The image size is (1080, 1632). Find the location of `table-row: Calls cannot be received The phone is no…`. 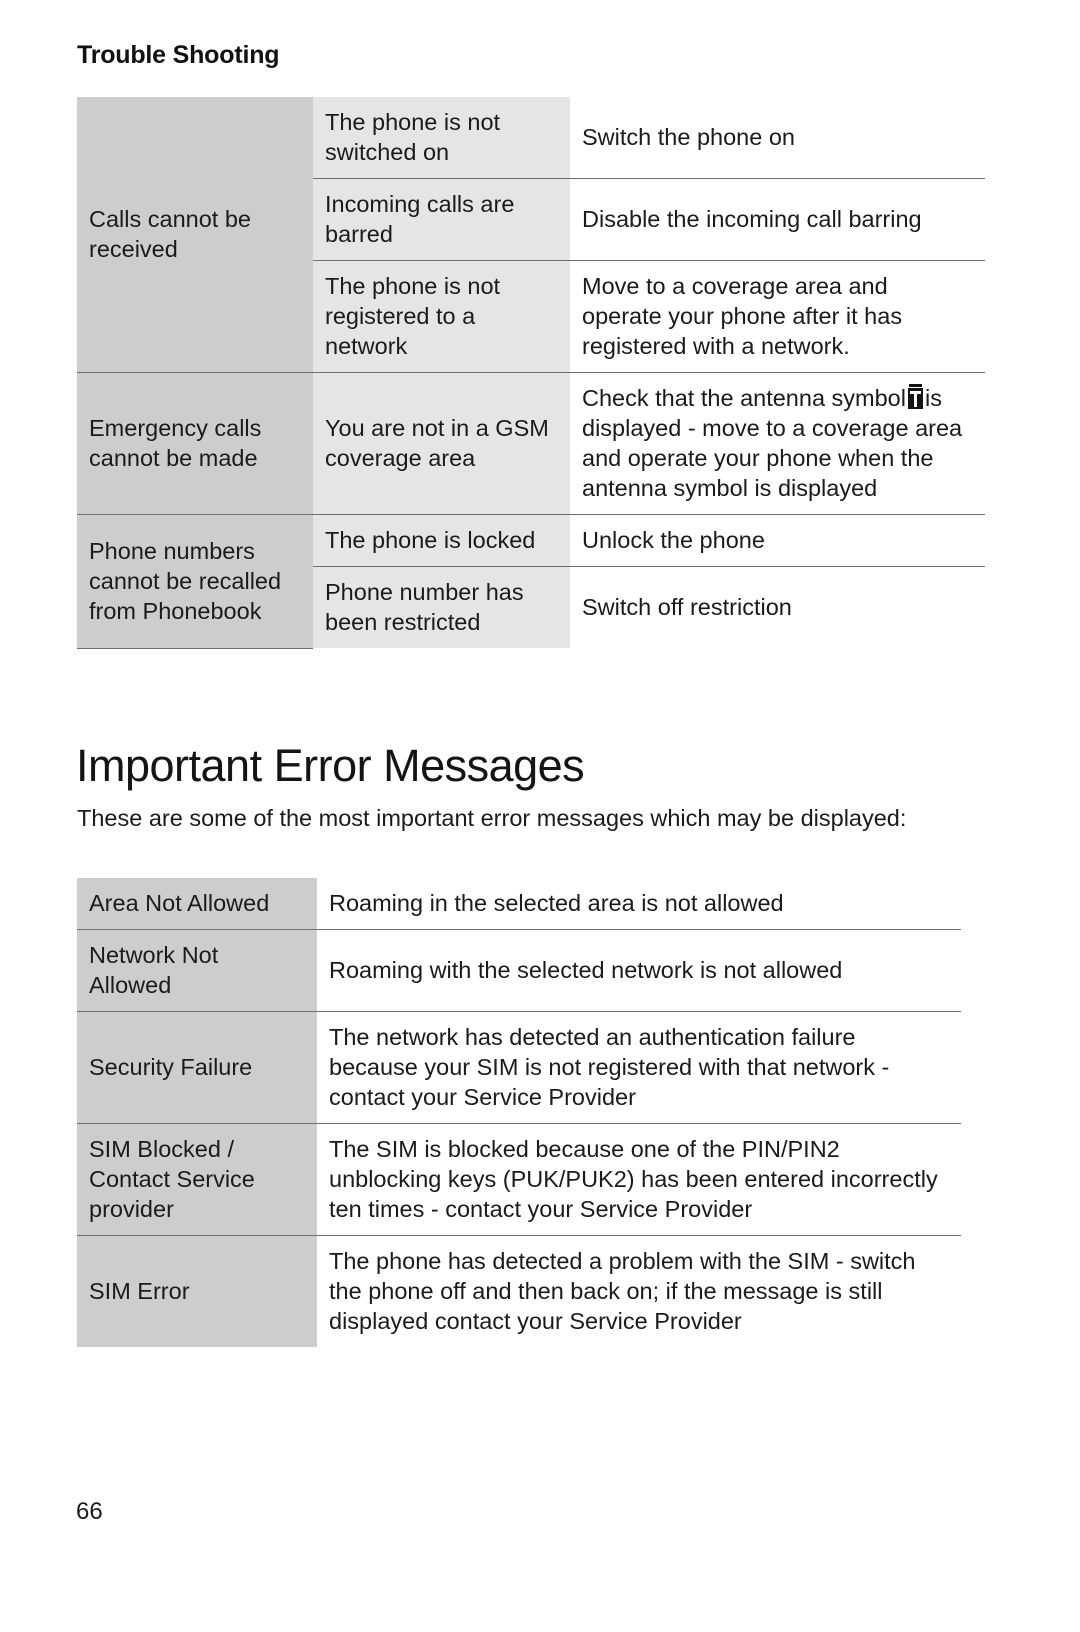

table-row: Calls cannot be received The phone is no… is located at coordinates (531, 235).